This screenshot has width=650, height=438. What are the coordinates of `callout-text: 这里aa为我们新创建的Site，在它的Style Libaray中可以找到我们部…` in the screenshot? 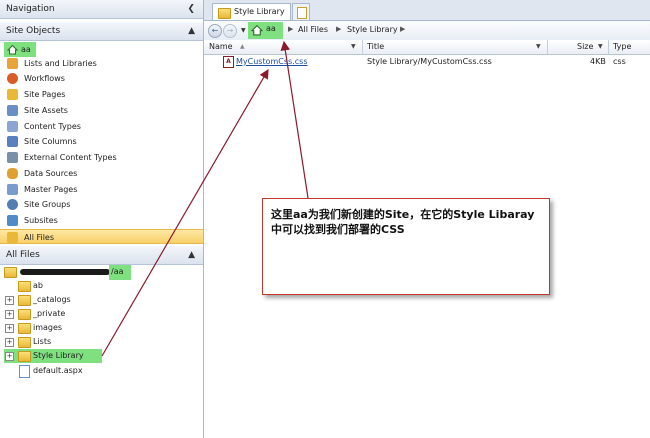 It's located at (403, 222).